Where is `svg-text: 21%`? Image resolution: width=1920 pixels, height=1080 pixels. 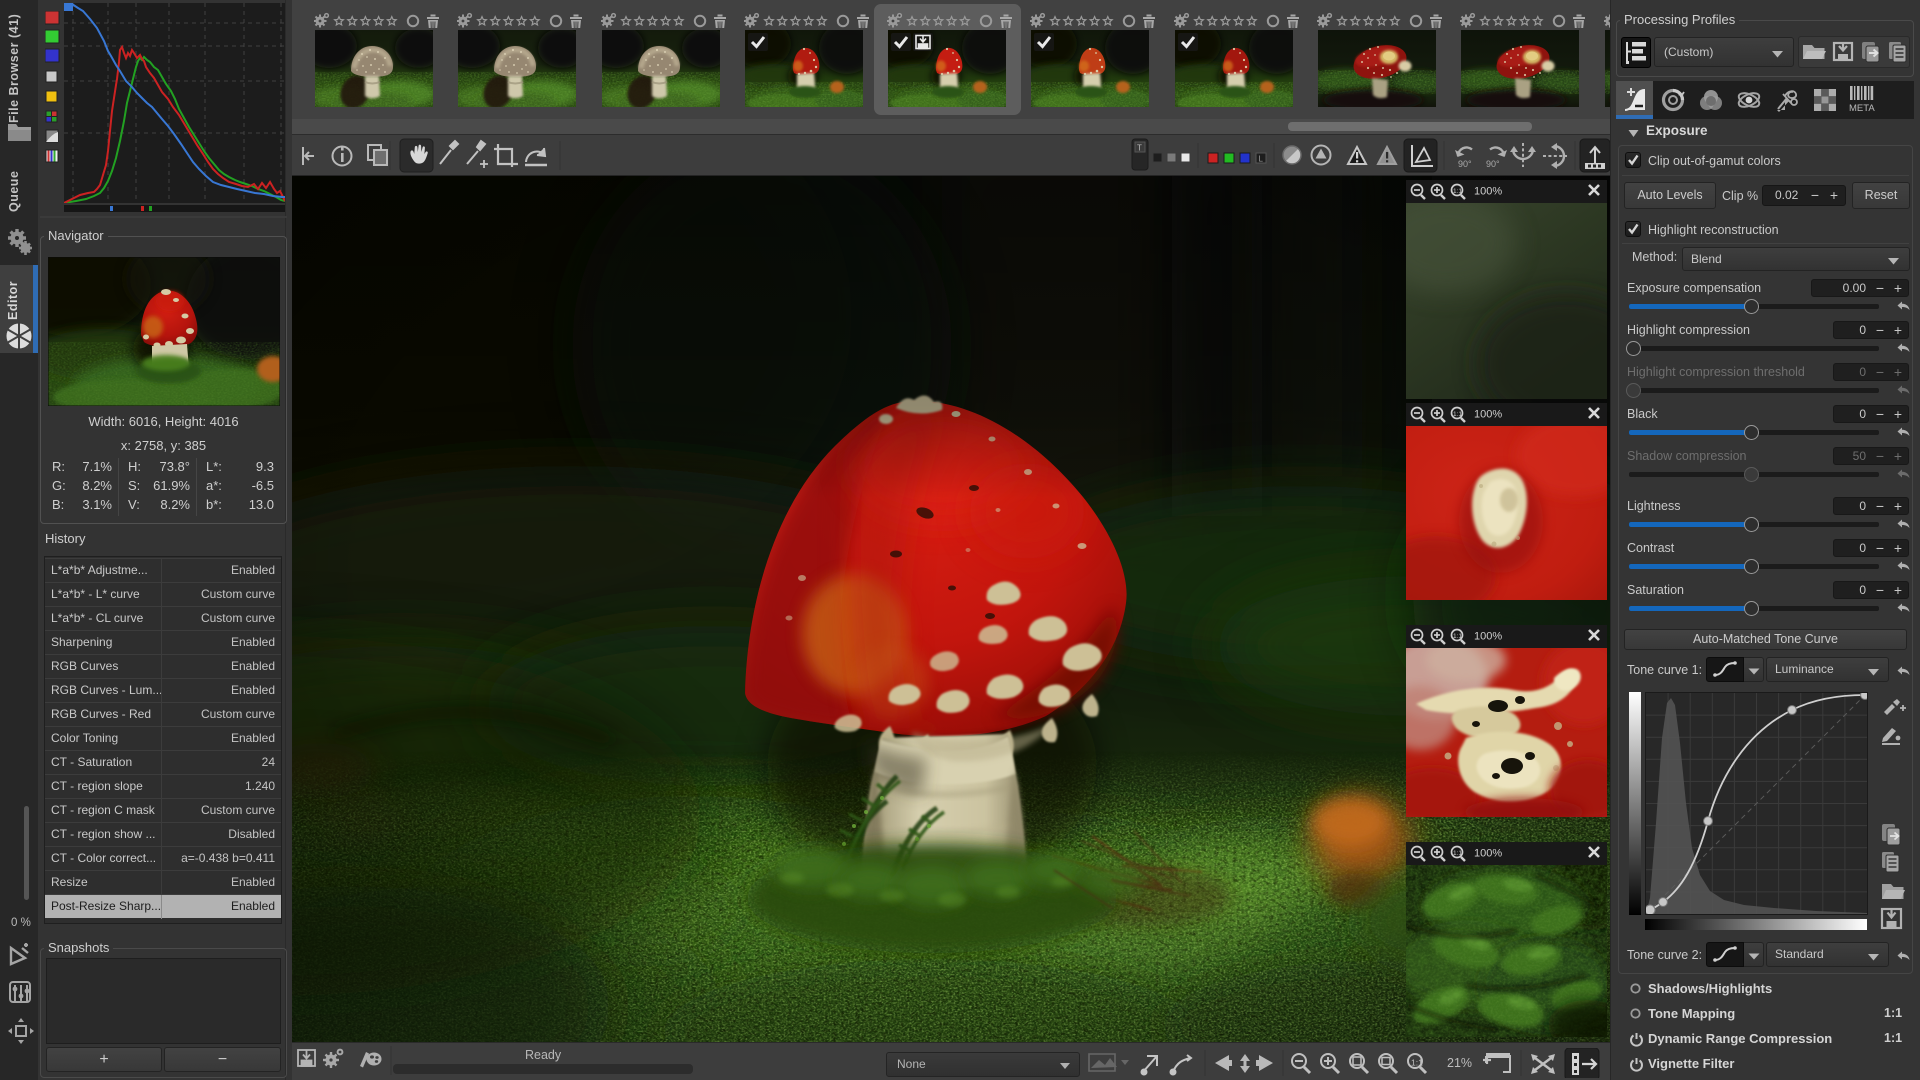 svg-text: 21% is located at coordinates (1459, 1063).